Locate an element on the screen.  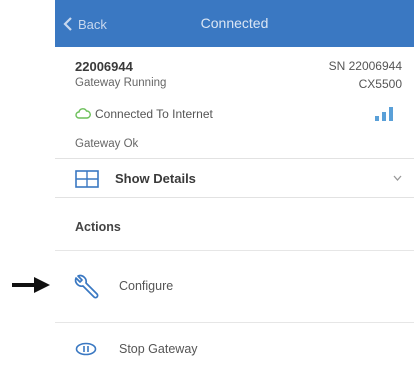
gateway-model: CX5500 is located at coordinates (380, 84).